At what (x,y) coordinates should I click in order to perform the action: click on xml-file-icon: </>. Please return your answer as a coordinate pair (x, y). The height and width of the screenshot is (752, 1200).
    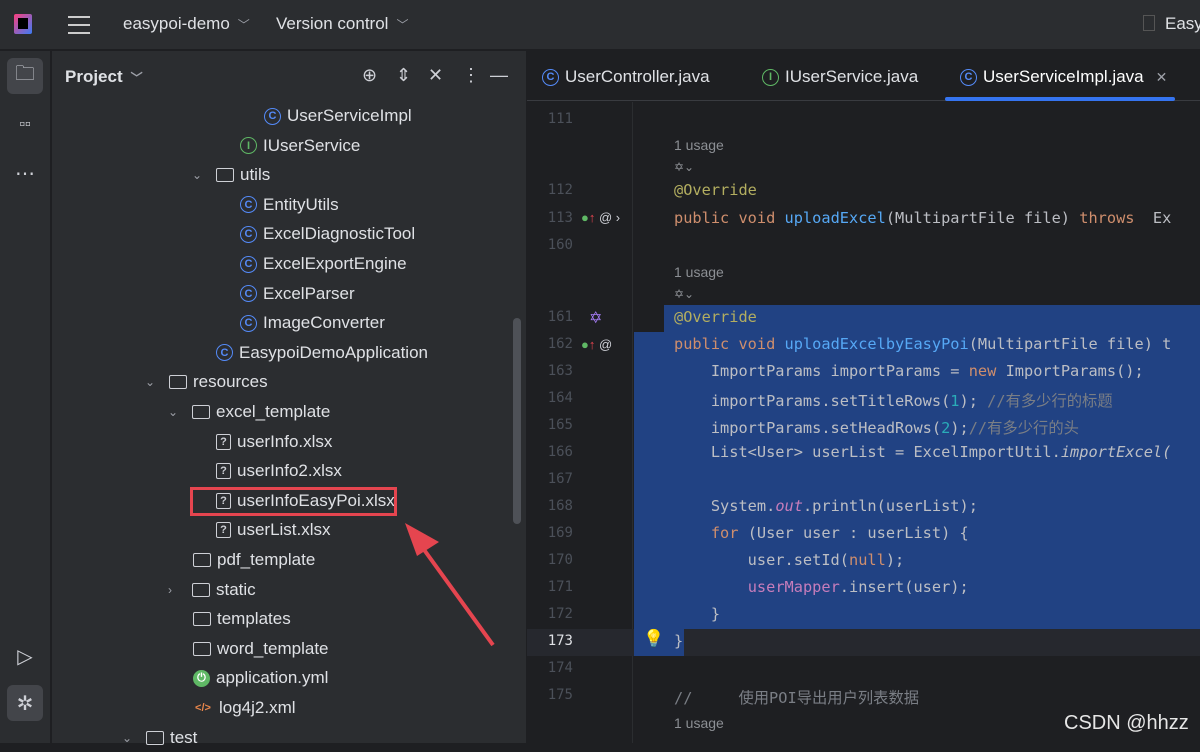
    Looking at the image, I should click on (203, 708).